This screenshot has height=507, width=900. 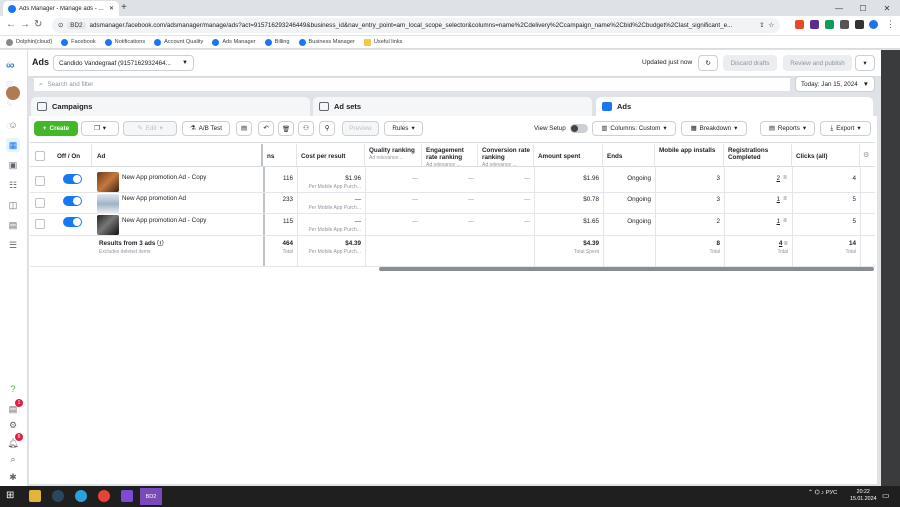 I want to click on reports-button: ▤ Reports ▾, so click(x=787, y=128).